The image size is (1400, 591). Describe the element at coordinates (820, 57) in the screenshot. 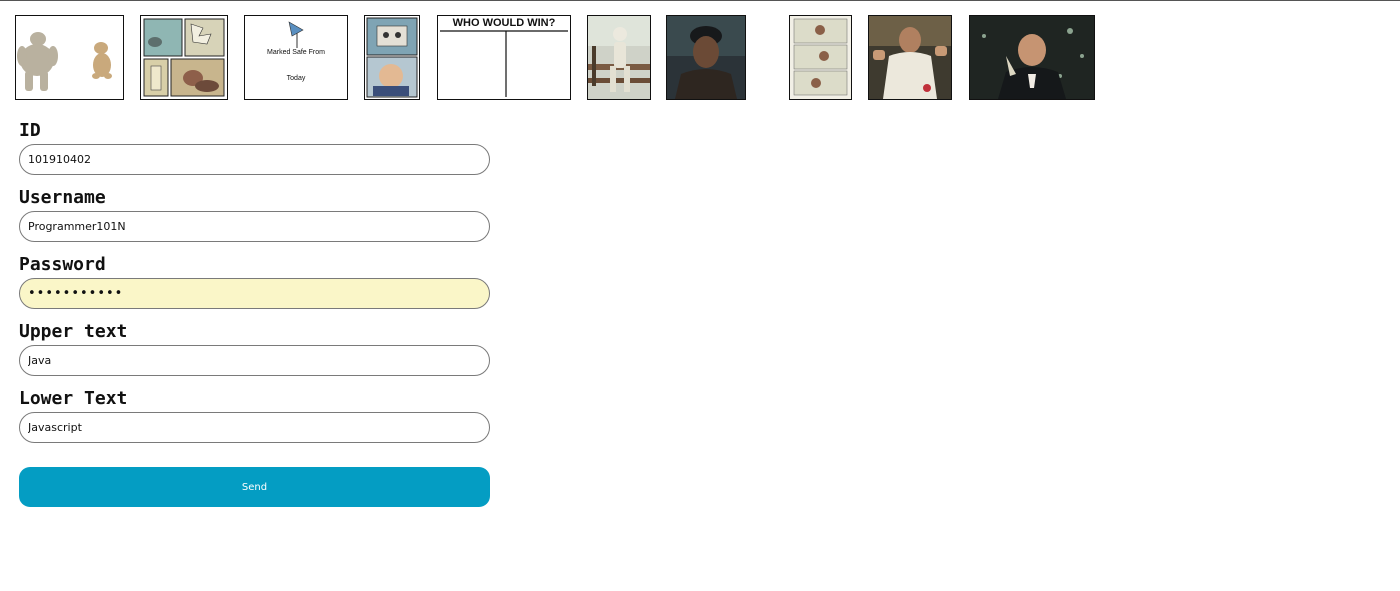

I see `template-three-panel` at that location.